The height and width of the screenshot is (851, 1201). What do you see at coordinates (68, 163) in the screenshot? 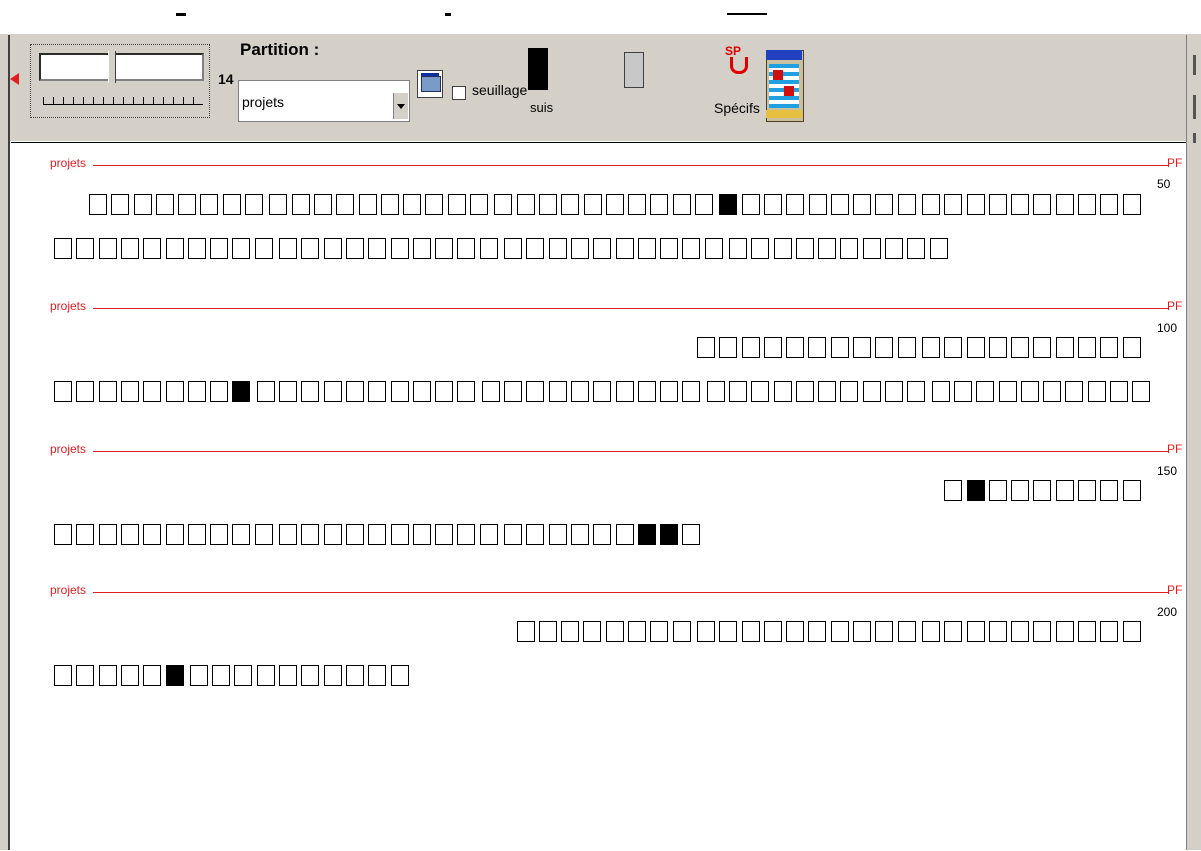
I see `section-label: projets` at bounding box center [68, 163].